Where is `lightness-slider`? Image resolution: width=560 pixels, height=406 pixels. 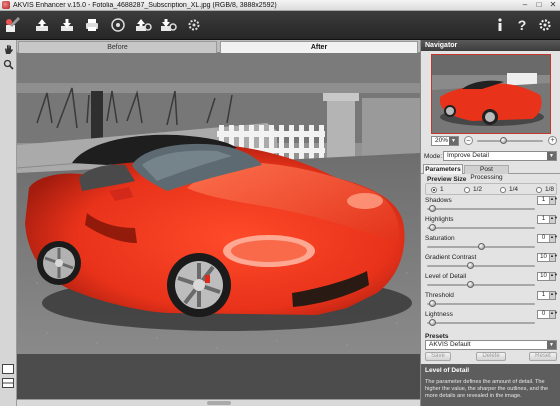 lightness-slider is located at coordinates (481, 322).